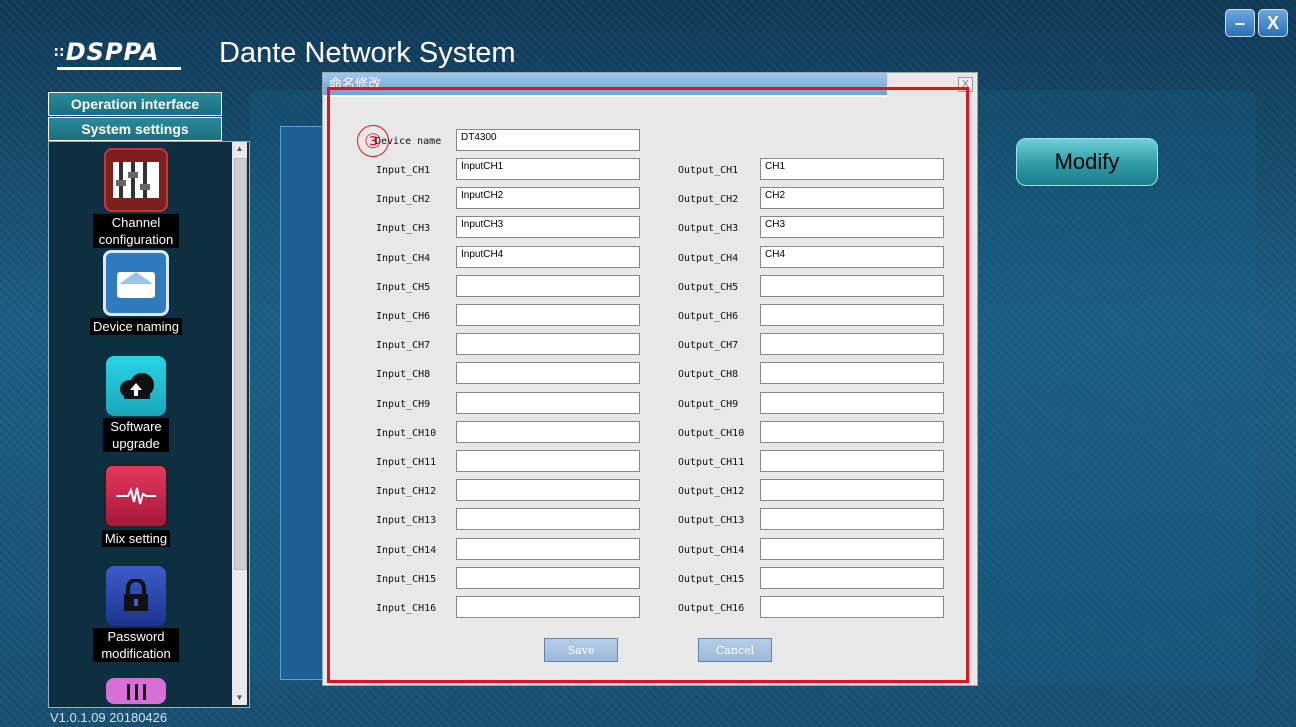 The width and height of the screenshot is (1296, 727). Describe the element at coordinates (548, 227) in the screenshot. I see `input-ch-field: InputCH3` at that location.